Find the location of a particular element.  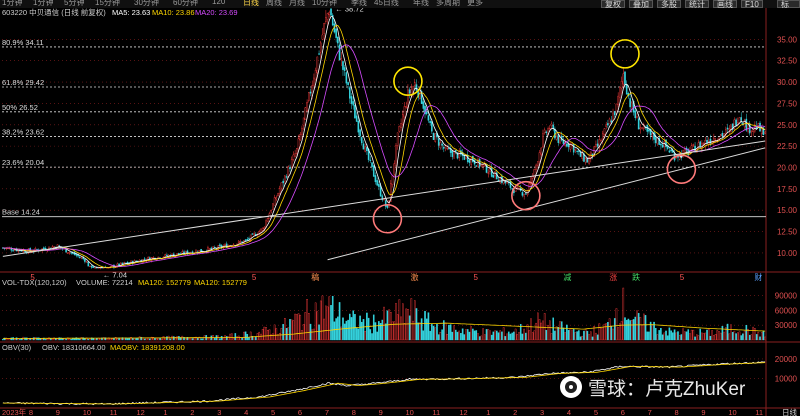

period-tab-7: 日线 is located at coordinates (251, 4).